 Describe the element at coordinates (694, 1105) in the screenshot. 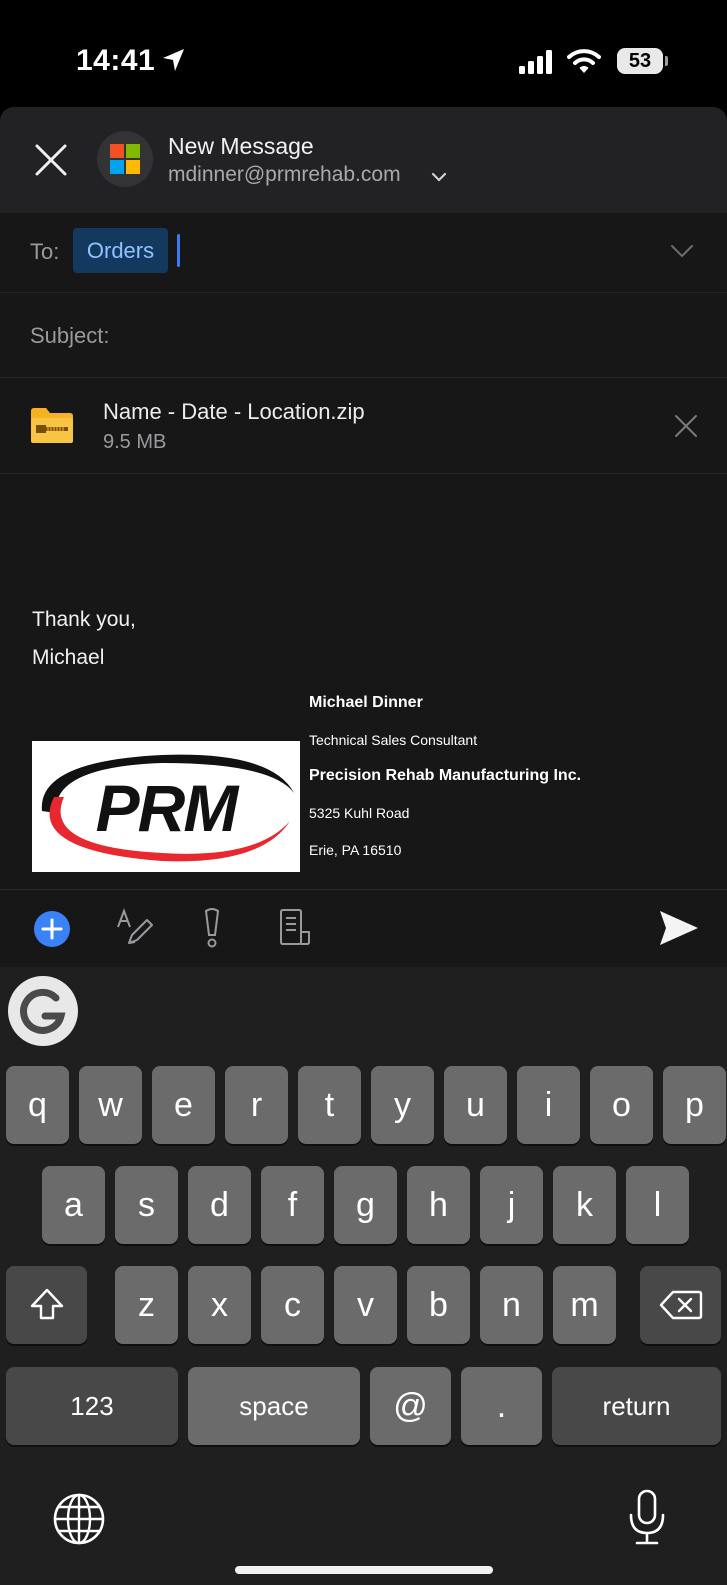

I see `key-p: p` at that location.